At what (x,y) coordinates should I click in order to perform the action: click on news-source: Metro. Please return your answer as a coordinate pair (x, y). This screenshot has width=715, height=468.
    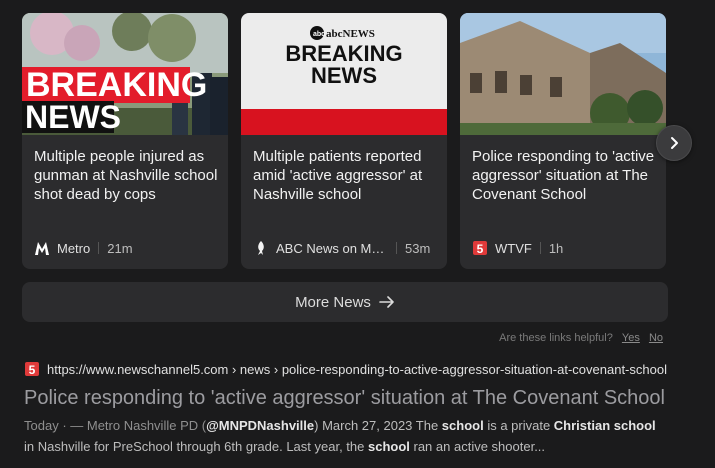
    Looking at the image, I should click on (74, 248).